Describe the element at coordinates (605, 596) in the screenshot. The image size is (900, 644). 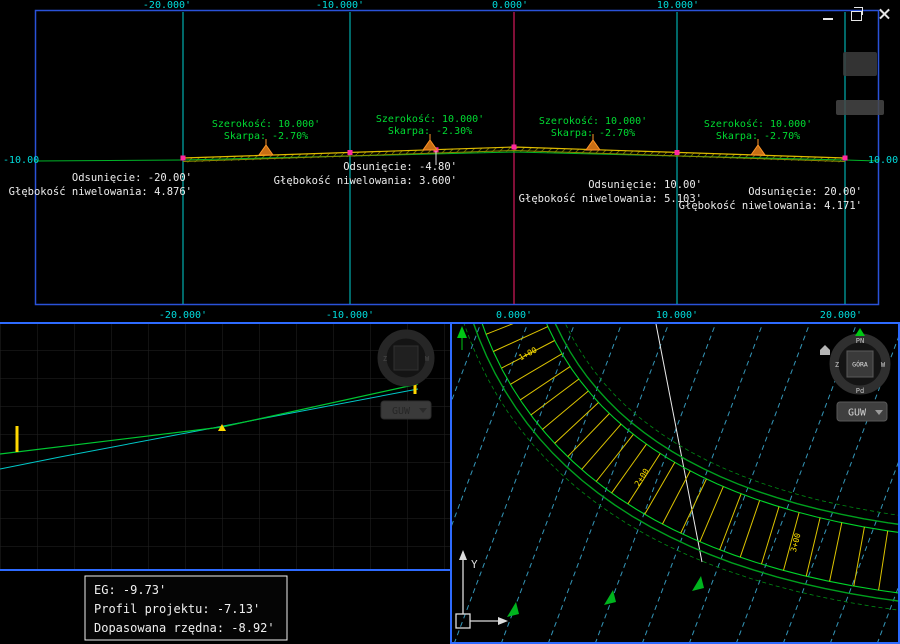
I see `flow-arrows` at that location.